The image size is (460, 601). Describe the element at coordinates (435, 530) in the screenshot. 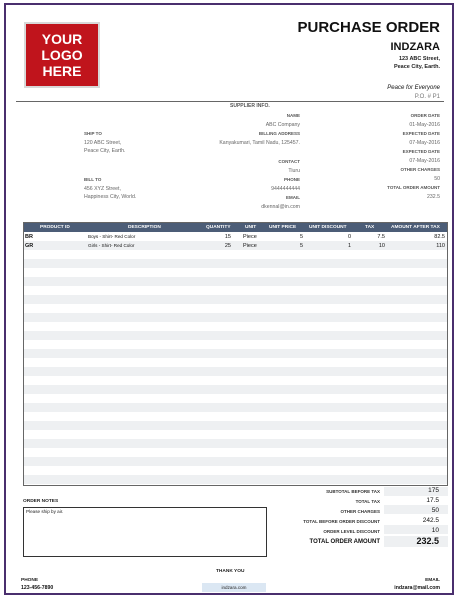

I see `order-discount-value: 10` at that location.